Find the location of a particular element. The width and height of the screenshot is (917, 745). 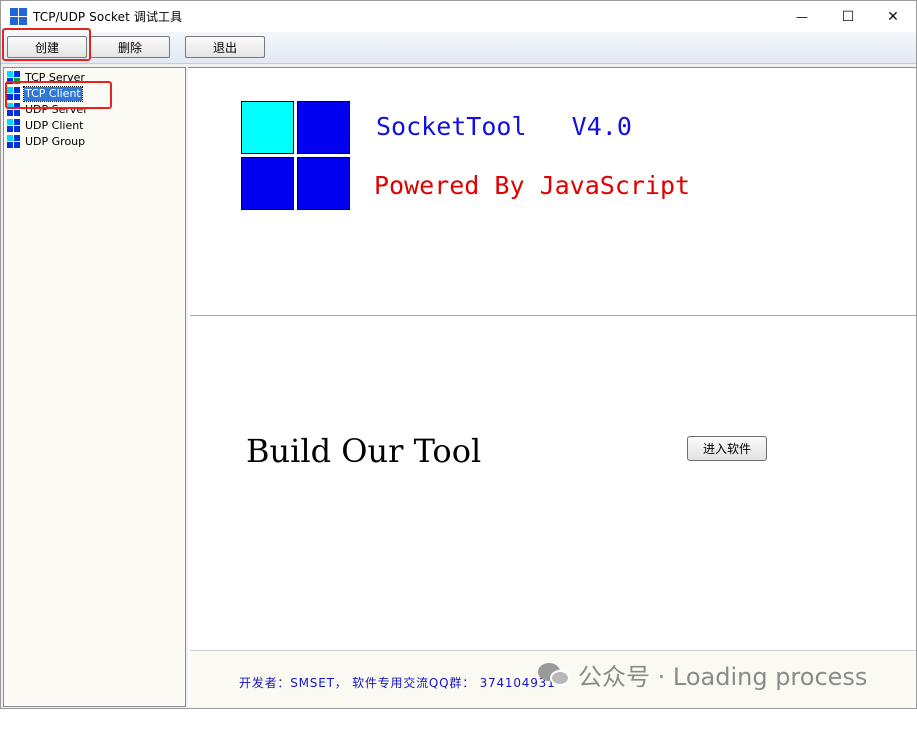

maximize-icon: ☐ is located at coordinates (848, 16).